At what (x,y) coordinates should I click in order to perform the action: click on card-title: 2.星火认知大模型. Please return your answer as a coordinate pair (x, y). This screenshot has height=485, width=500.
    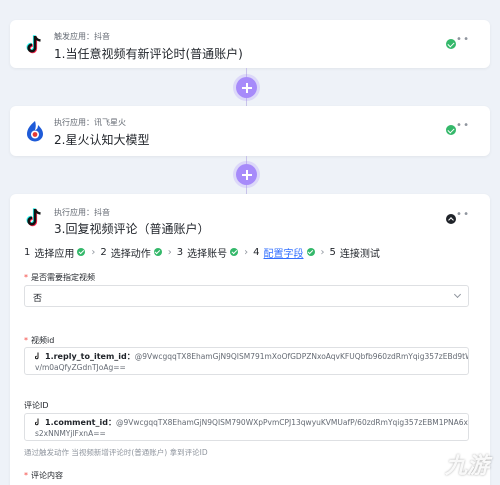
    Looking at the image, I should click on (102, 140).